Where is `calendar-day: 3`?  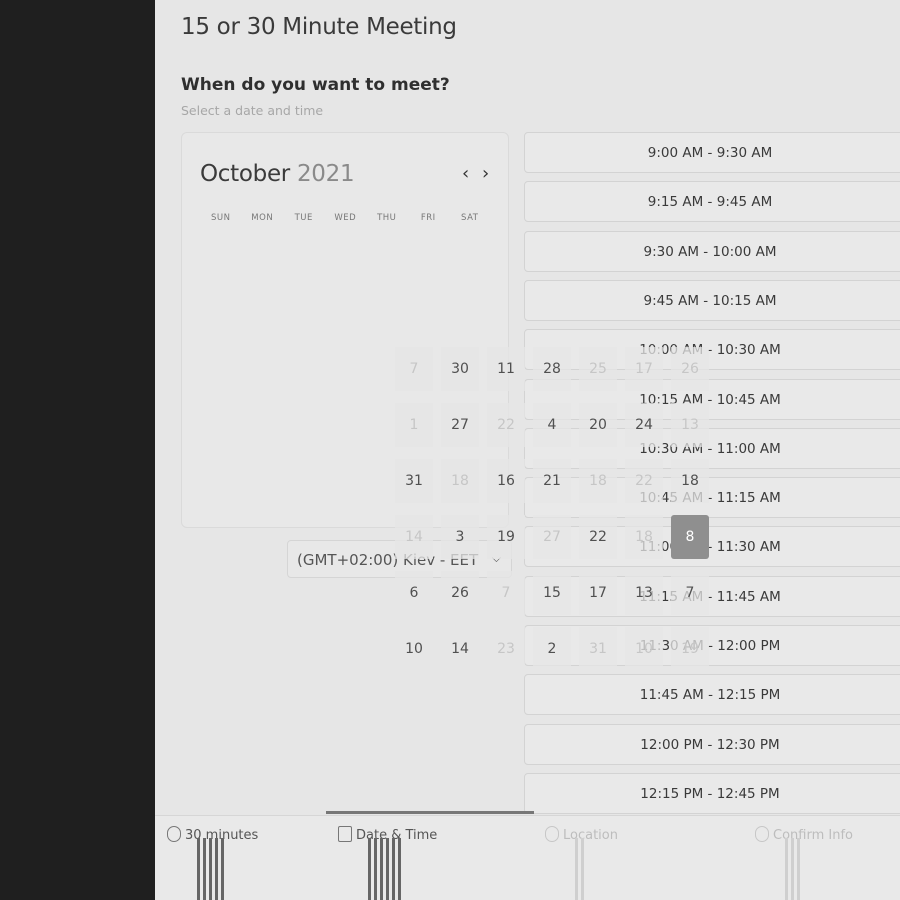
calendar-day: 3 is located at coordinates (460, 537).